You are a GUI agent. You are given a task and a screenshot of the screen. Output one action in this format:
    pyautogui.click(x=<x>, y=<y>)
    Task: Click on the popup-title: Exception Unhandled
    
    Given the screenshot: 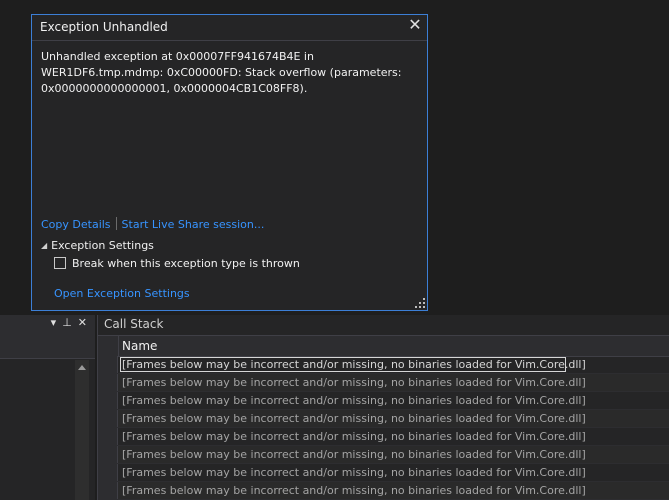 What is the action you would take?
    pyautogui.click(x=104, y=27)
    